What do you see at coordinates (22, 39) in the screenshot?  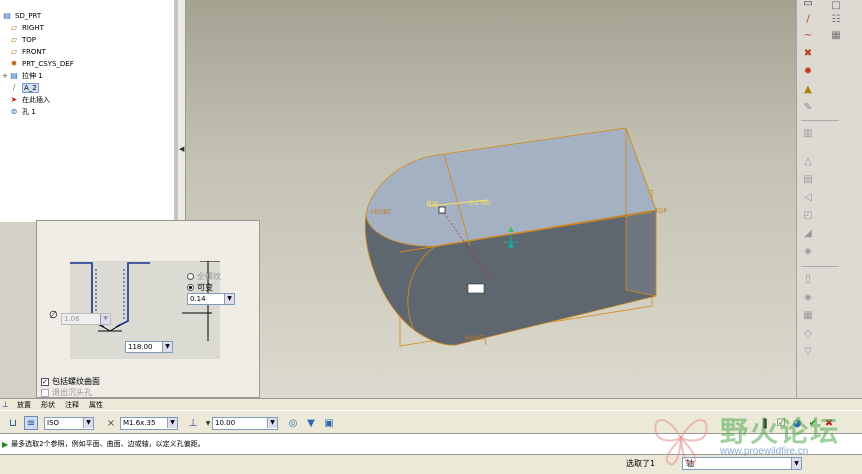 I see `tree-item-top: ▱ TOP` at bounding box center [22, 39].